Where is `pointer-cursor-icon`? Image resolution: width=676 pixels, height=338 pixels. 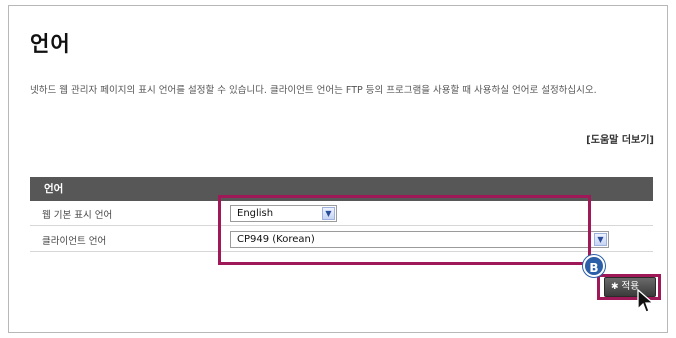 pointer-cursor-icon is located at coordinates (646, 301).